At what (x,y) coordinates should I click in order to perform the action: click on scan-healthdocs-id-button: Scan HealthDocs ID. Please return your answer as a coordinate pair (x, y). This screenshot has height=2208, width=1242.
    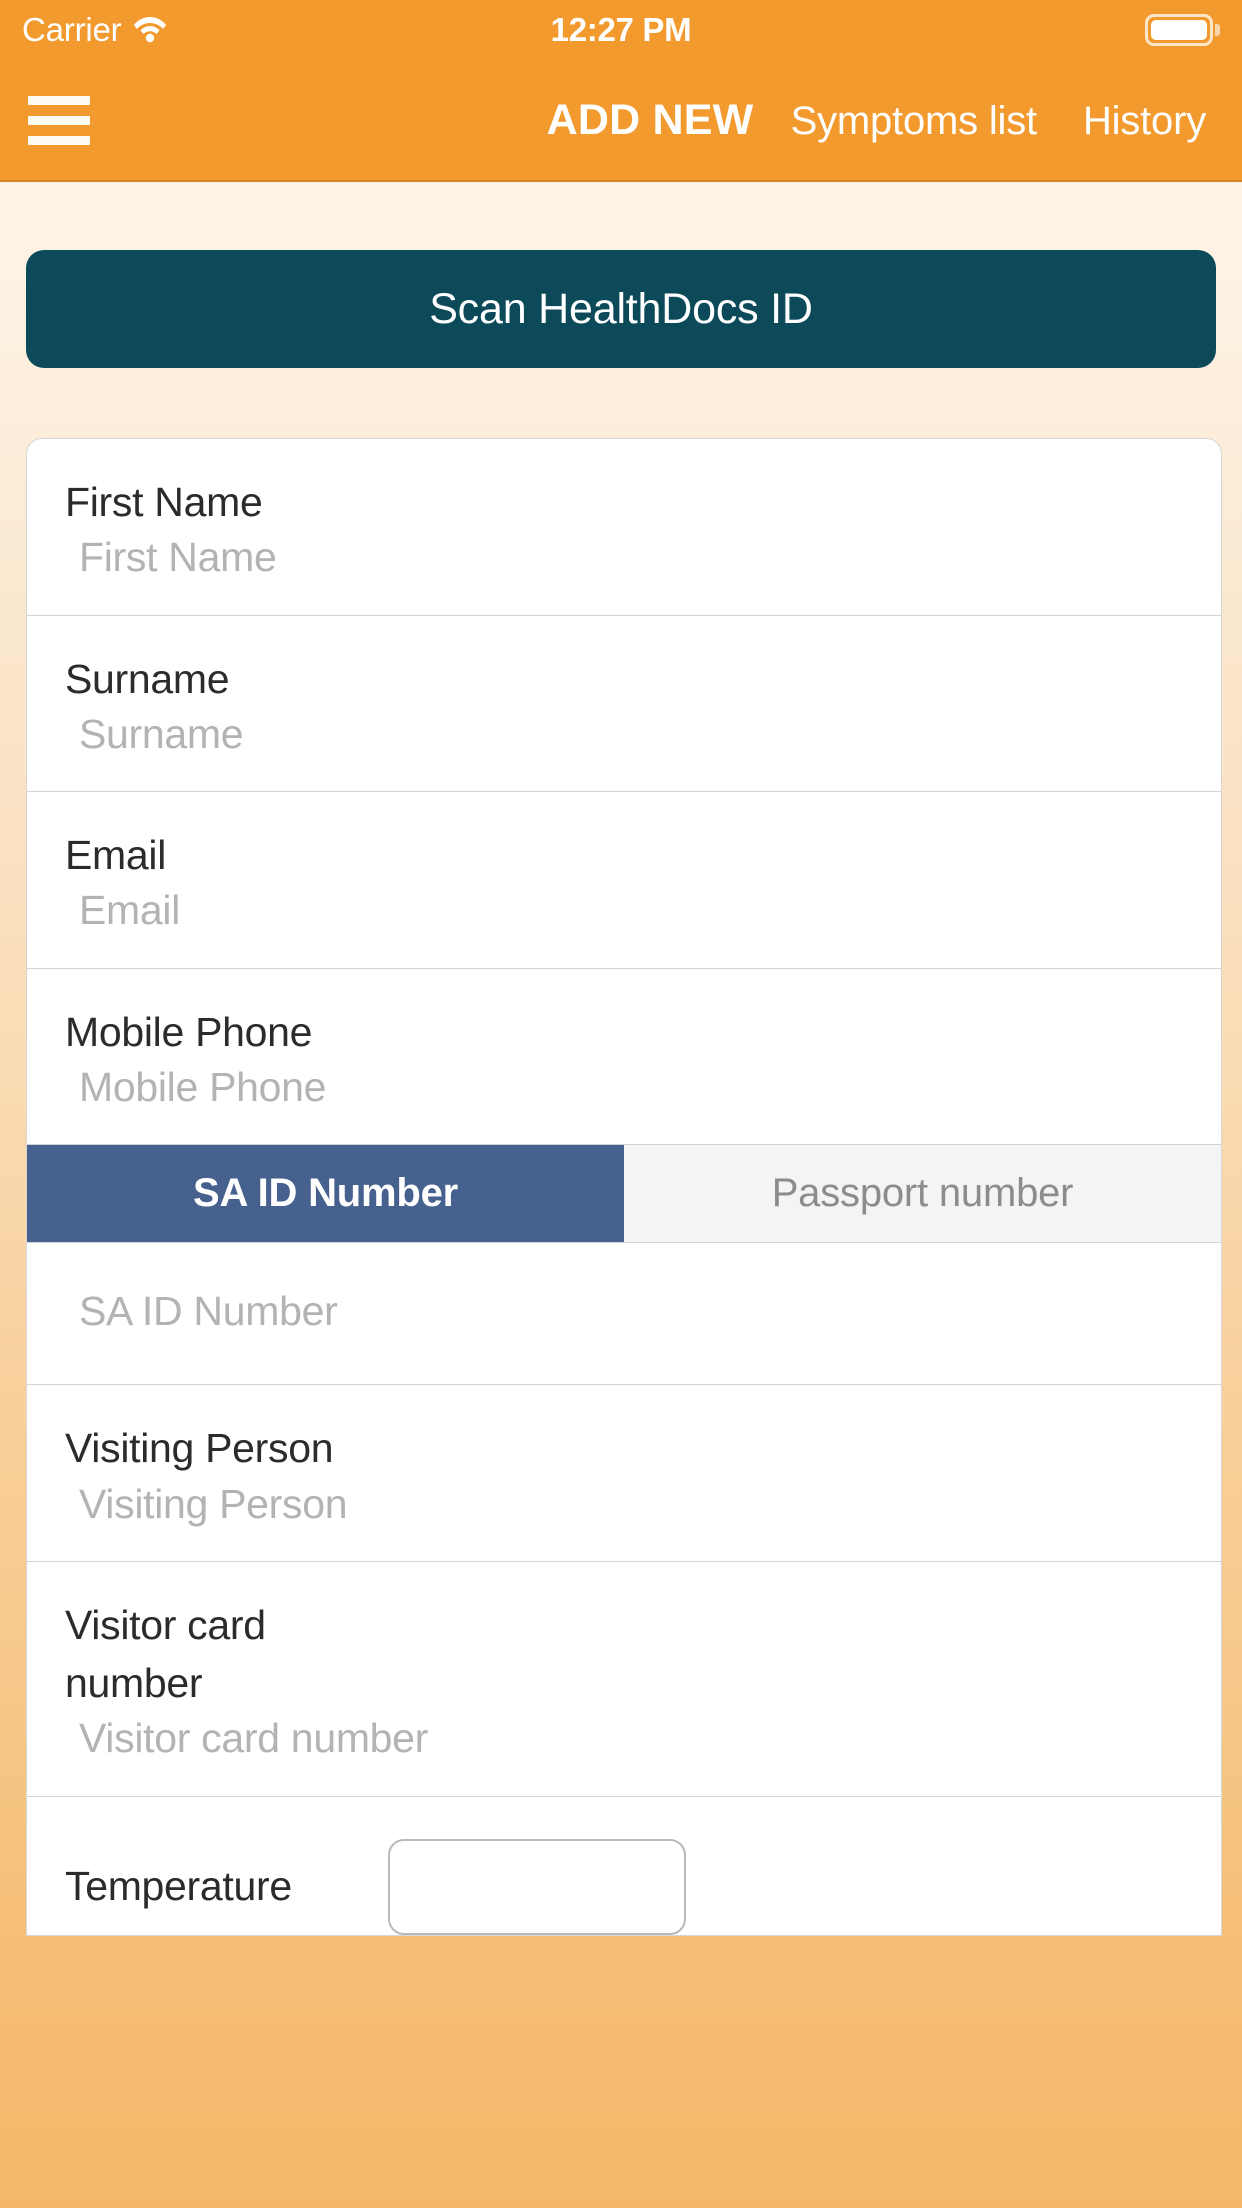
    Looking at the image, I should click on (621, 309).